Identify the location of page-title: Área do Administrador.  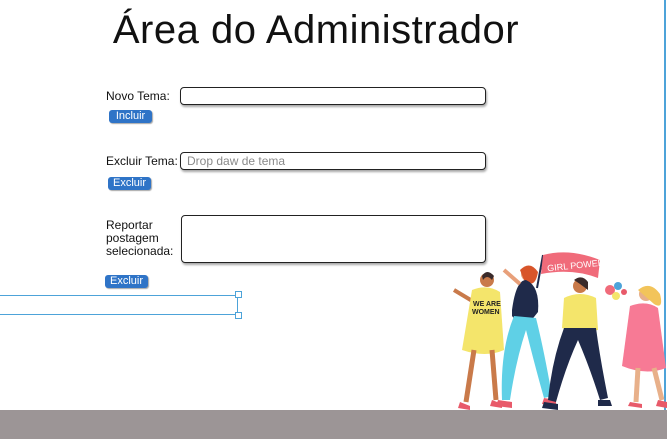
(316, 30).